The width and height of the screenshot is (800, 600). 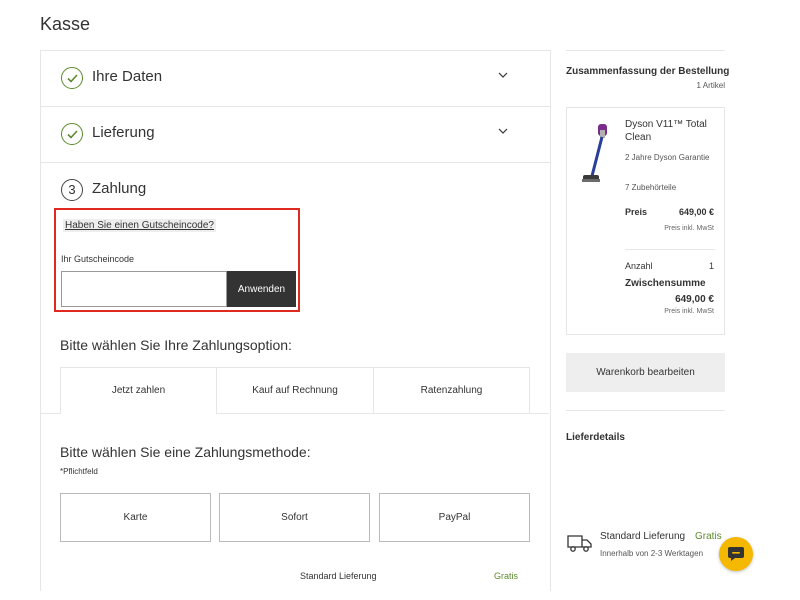 I want to click on coupon-input, so click(x=144, y=289).